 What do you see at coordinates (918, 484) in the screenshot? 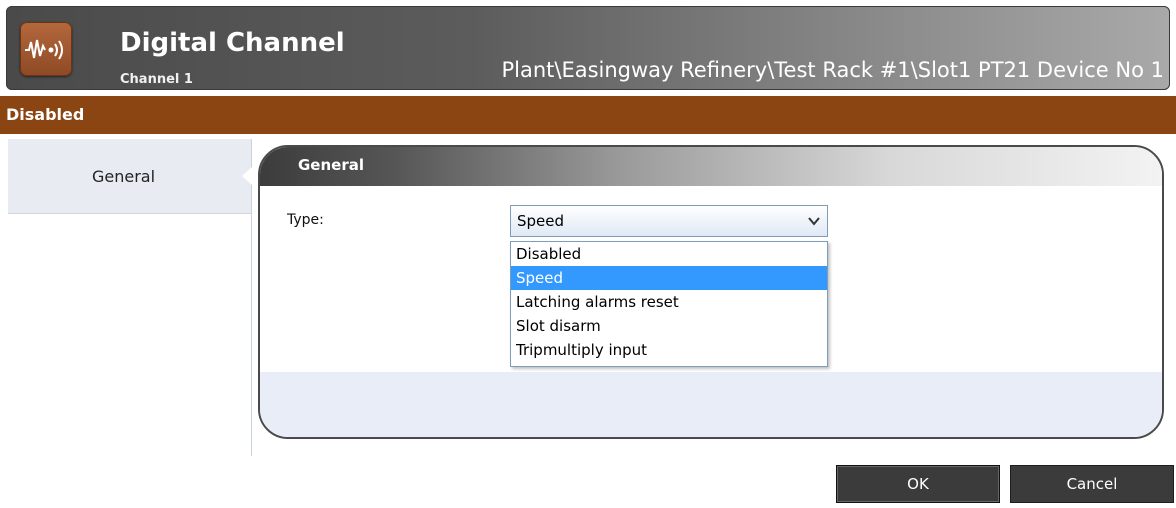
I see `ok-button: OK` at bounding box center [918, 484].